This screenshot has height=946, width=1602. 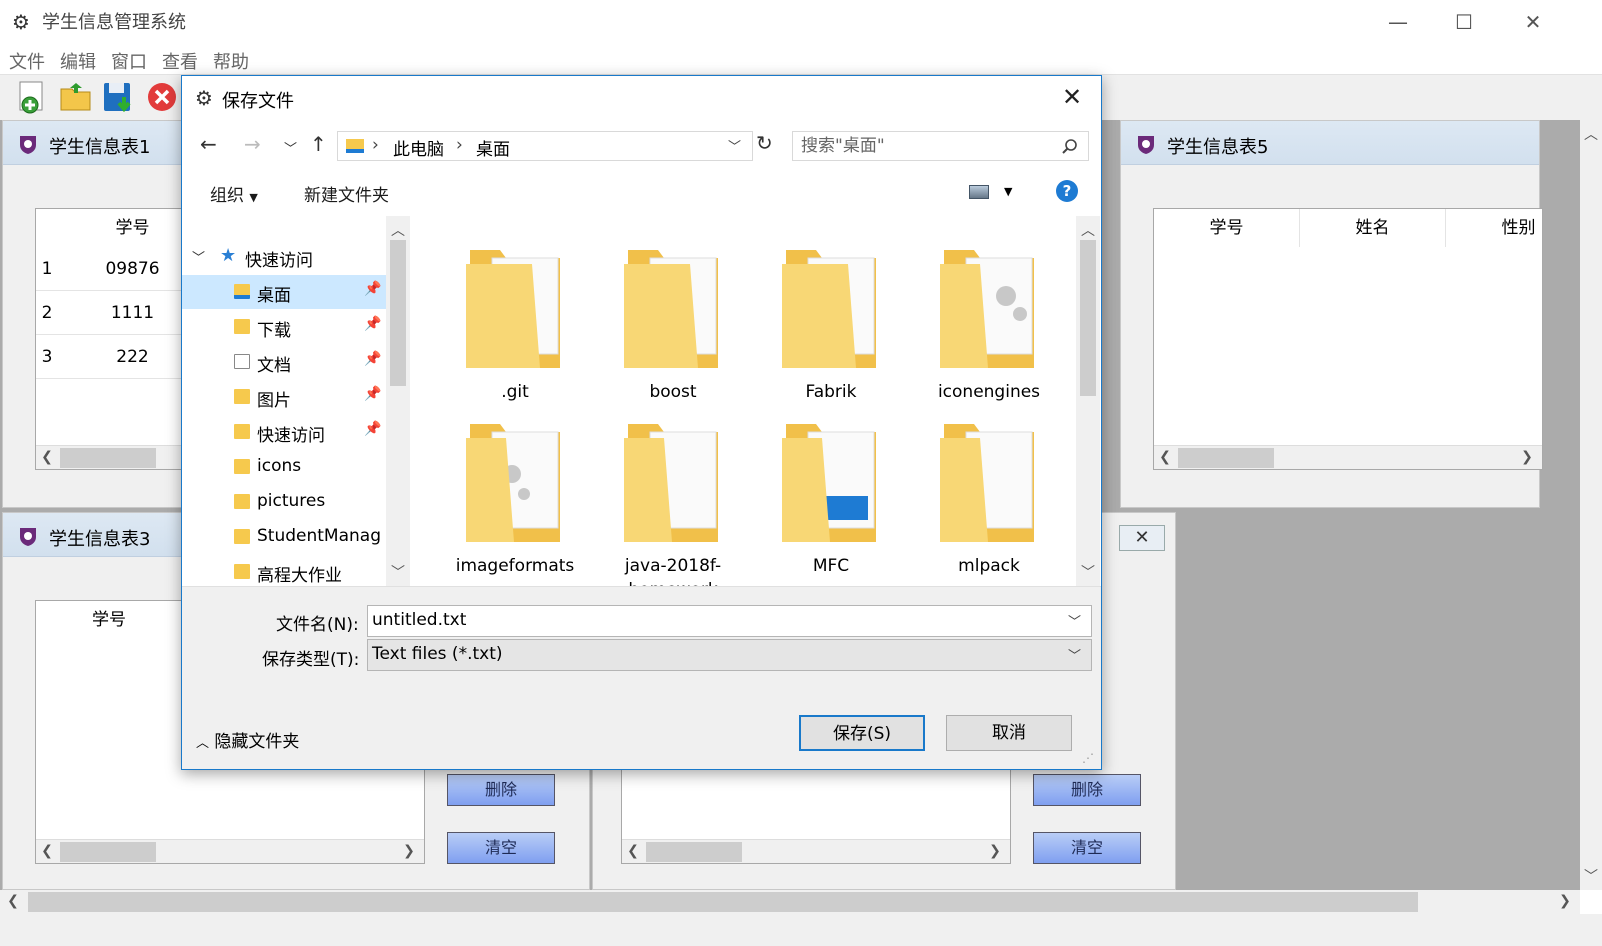 I want to click on nav-item-downloads: 下载 📌, so click(x=284, y=327).